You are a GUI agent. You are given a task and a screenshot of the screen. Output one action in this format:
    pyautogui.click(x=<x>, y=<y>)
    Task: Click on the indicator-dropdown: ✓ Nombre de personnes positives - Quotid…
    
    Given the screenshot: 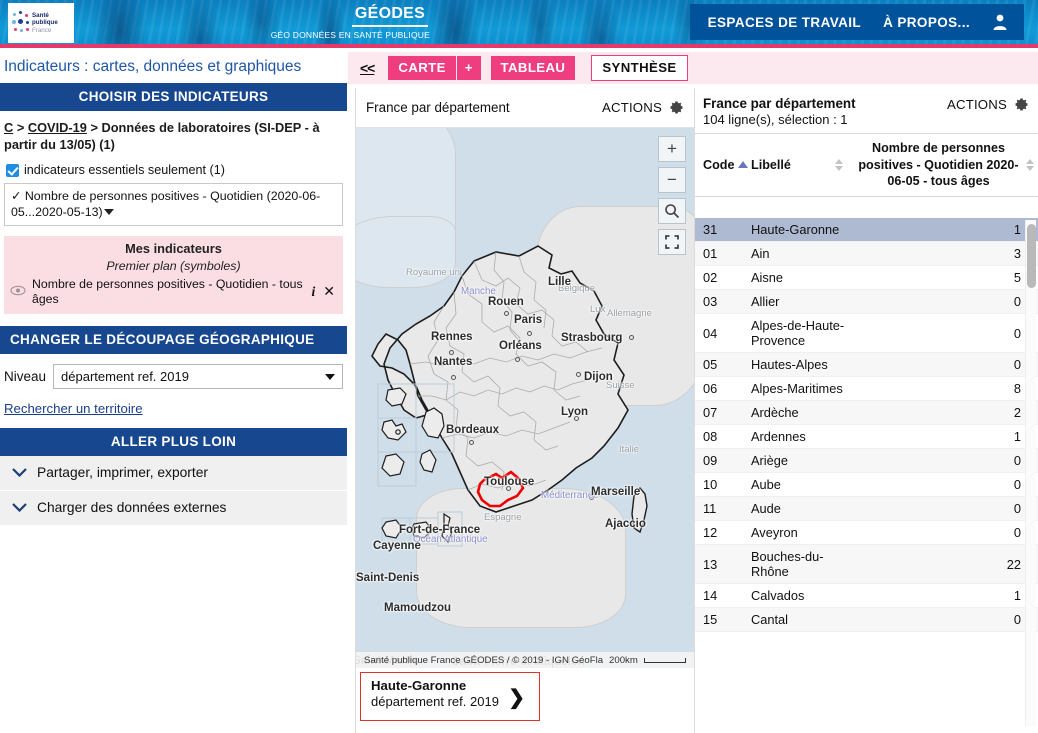 What is the action you would take?
    pyautogui.click(x=173, y=204)
    